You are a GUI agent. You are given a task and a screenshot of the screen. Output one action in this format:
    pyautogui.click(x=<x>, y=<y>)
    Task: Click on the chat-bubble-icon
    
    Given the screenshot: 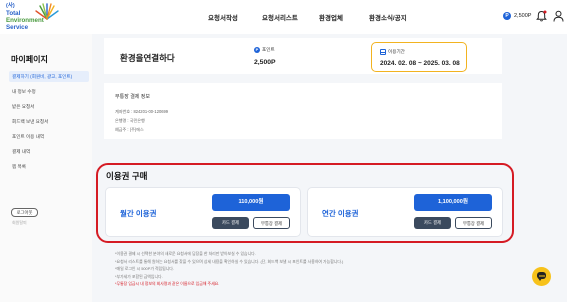 What is the action you would take?
    pyautogui.click(x=541, y=276)
    